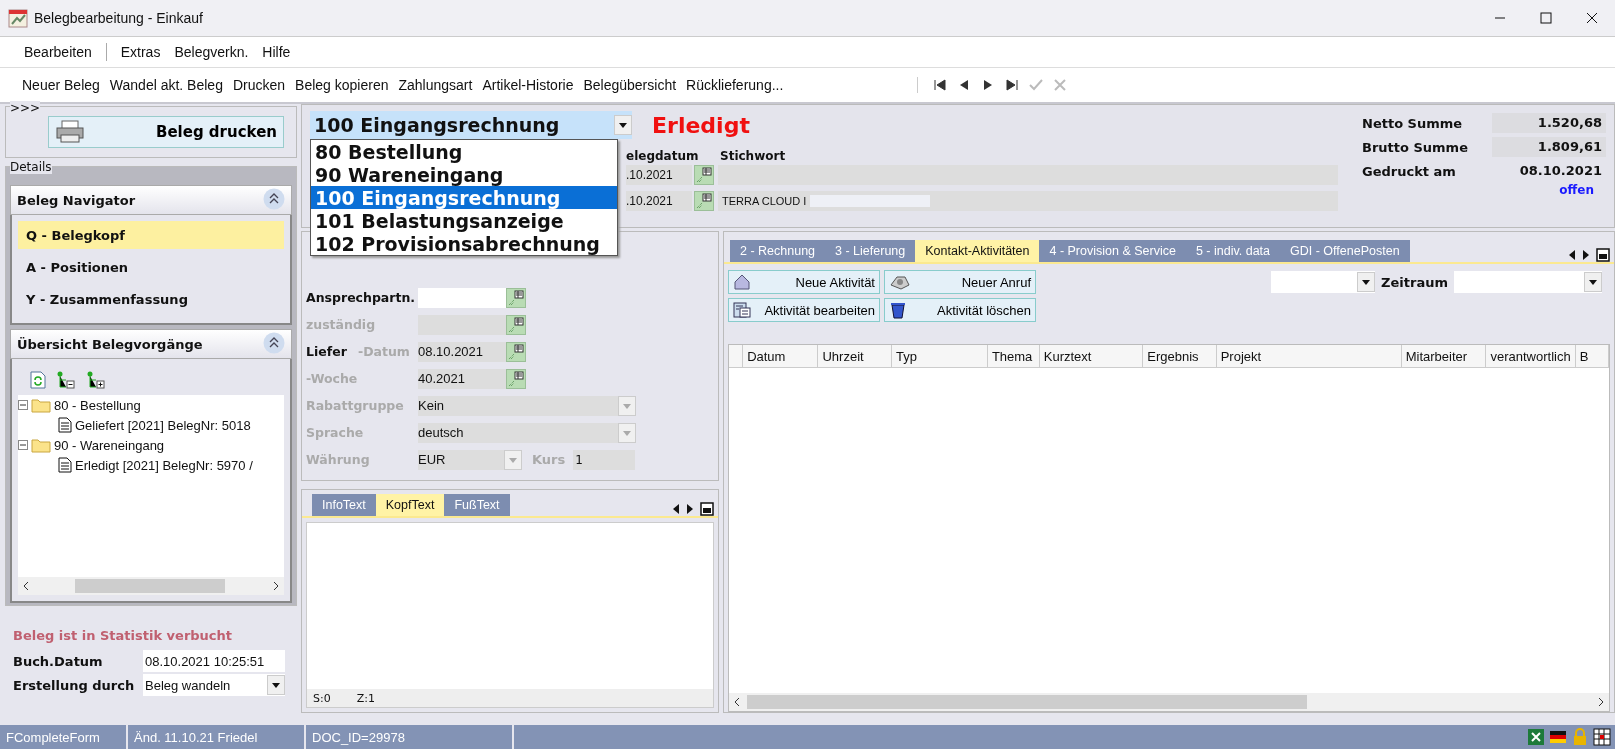  Describe the element at coordinates (1531, 356) in the screenshot. I see `column-header: verantwortlich` at that location.